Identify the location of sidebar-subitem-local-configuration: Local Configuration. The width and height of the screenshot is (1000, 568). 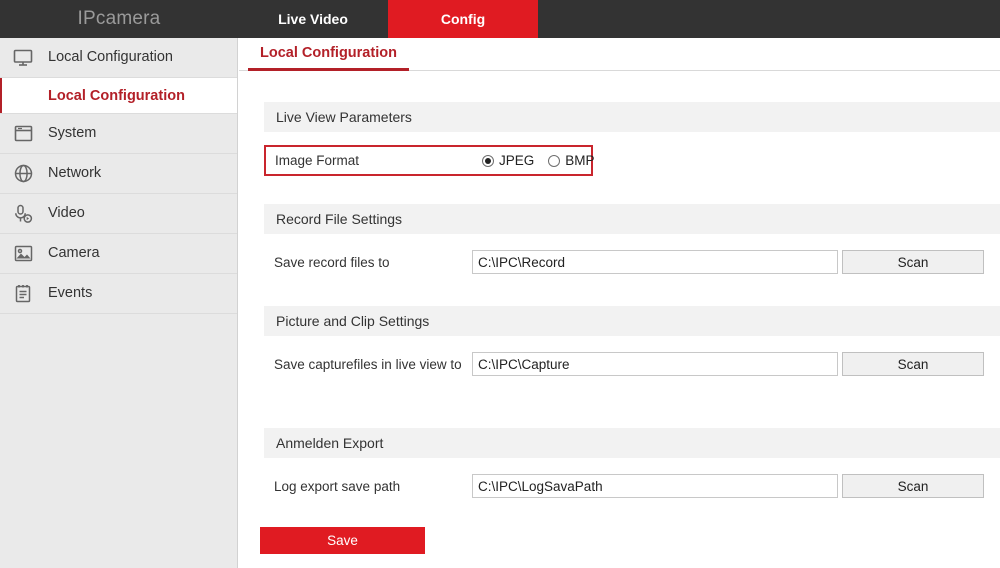
(118, 96).